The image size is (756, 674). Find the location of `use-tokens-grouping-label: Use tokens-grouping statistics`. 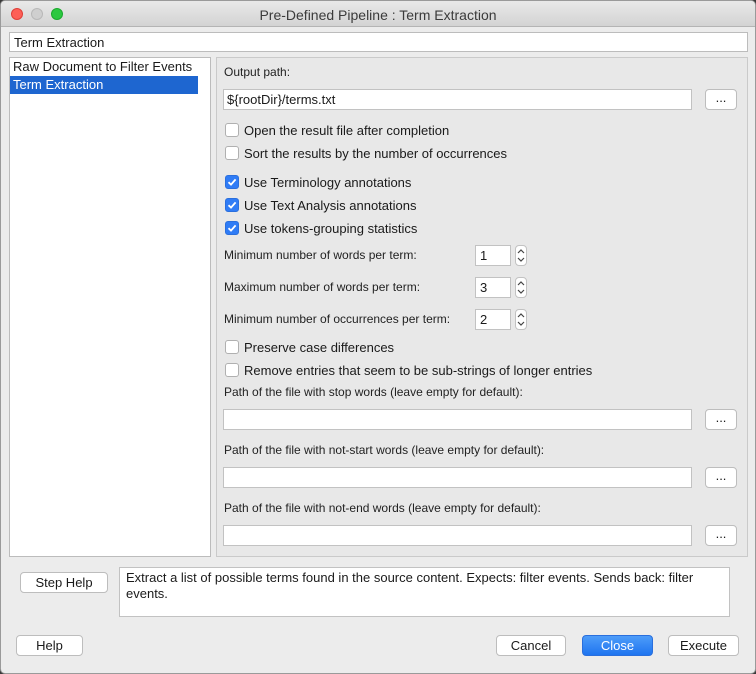

use-tokens-grouping-label: Use tokens-grouping statistics is located at coordinates (331, 228).